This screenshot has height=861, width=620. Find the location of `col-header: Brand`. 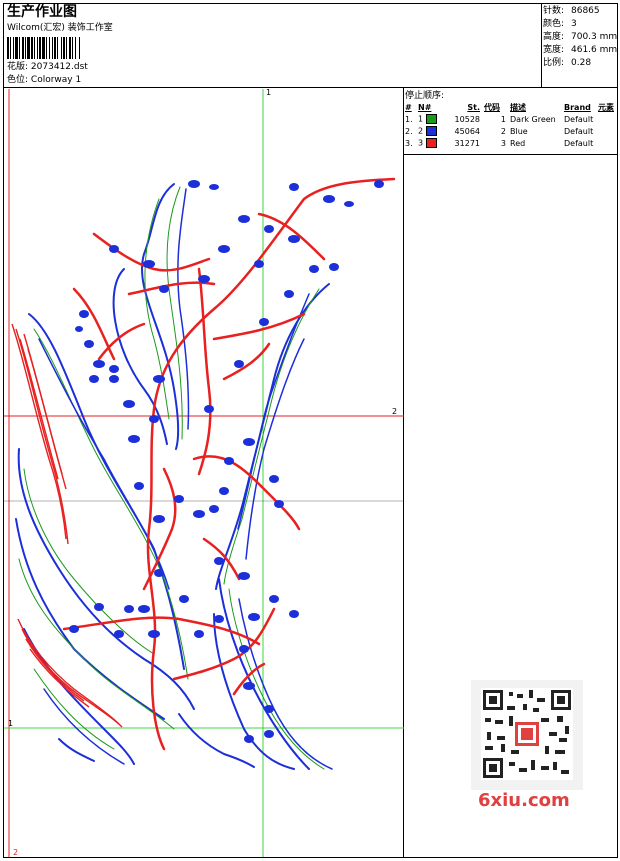

col-header: Brand is located at coordinates (577, 107).